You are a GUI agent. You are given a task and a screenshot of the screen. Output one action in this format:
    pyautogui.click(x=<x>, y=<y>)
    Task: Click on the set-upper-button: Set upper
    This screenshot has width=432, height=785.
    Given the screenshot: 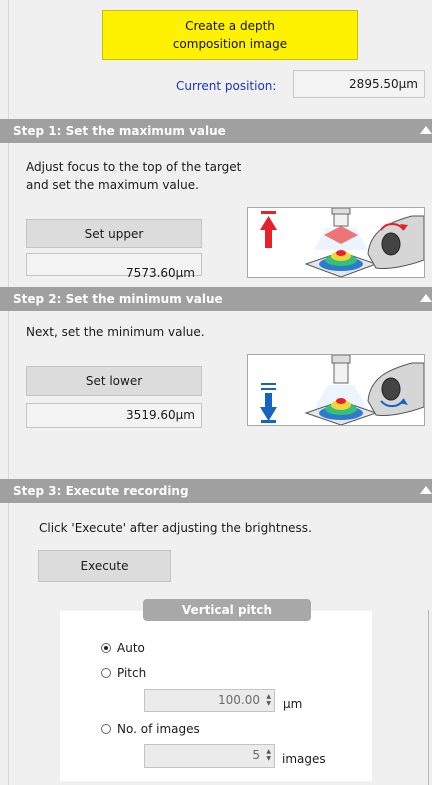 What is the action you would take?
    pyautogui.click(x=114, y=233)
    